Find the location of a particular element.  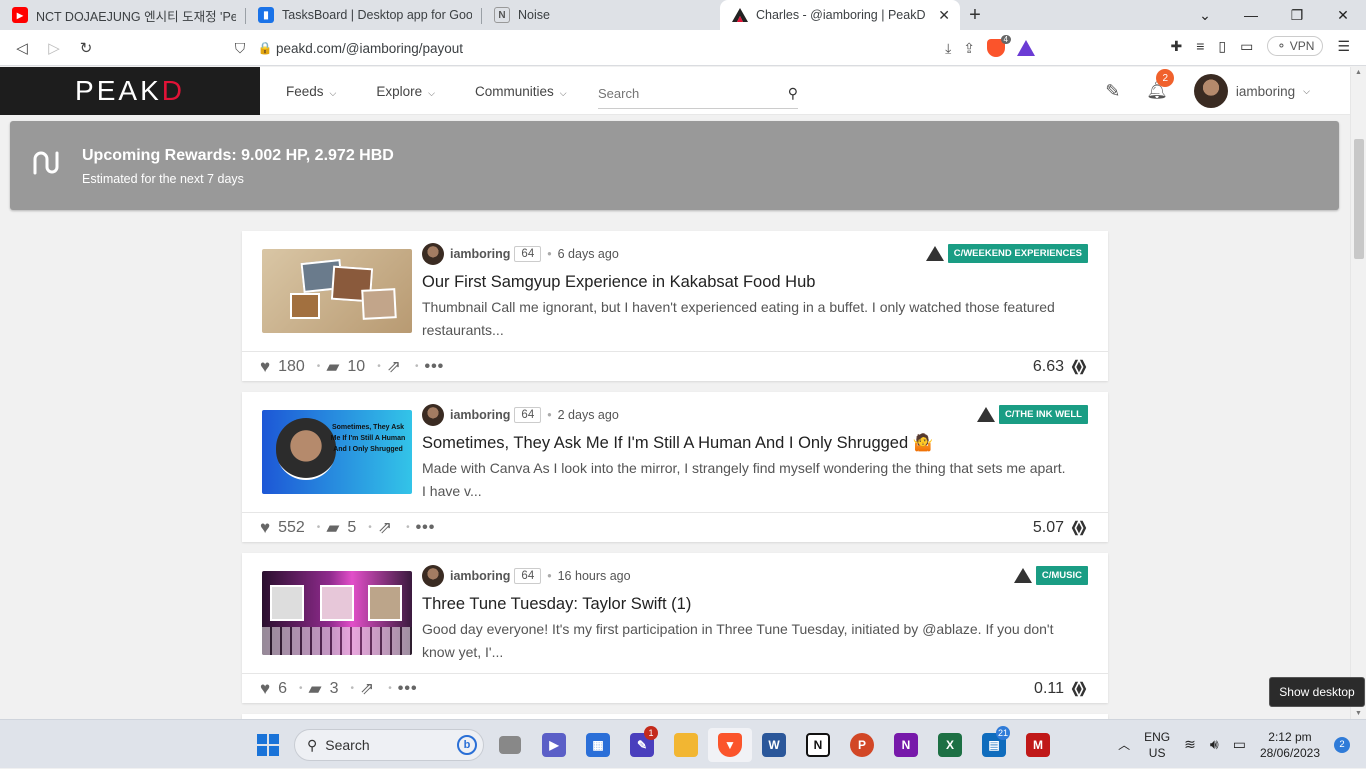

post-payout: 6.63 is located at coordinates (1060, 367).